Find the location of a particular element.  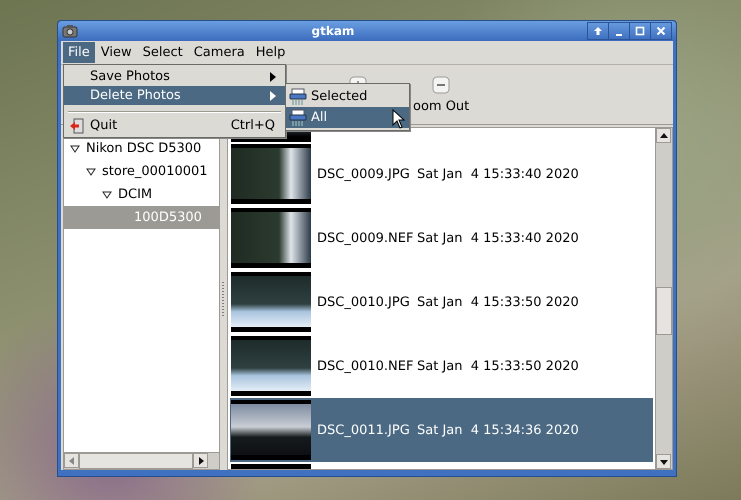

photo-row: DSC_0010.JPG Sat Jan 4 15:33:50 2020 is located at coordinates (441, 302).